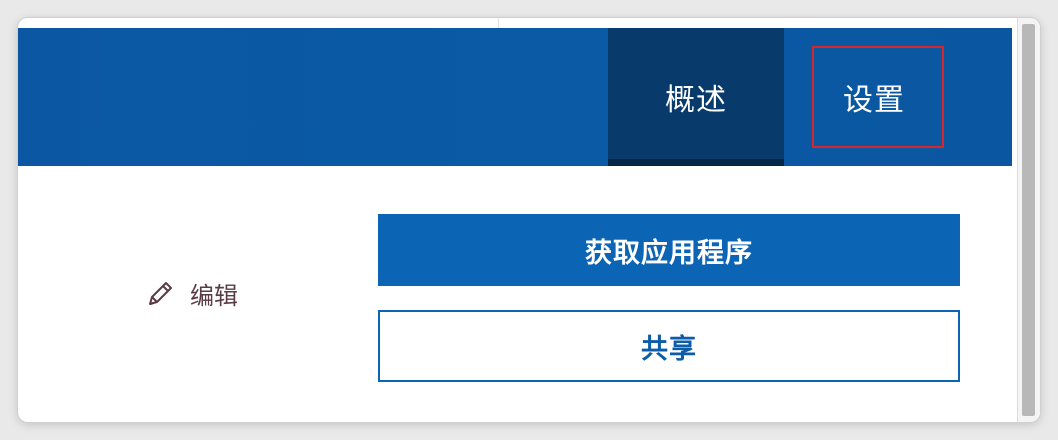 This screenshot has width=1058, height=440. I want to click on tab-overview: 概述, so click(696, 97).